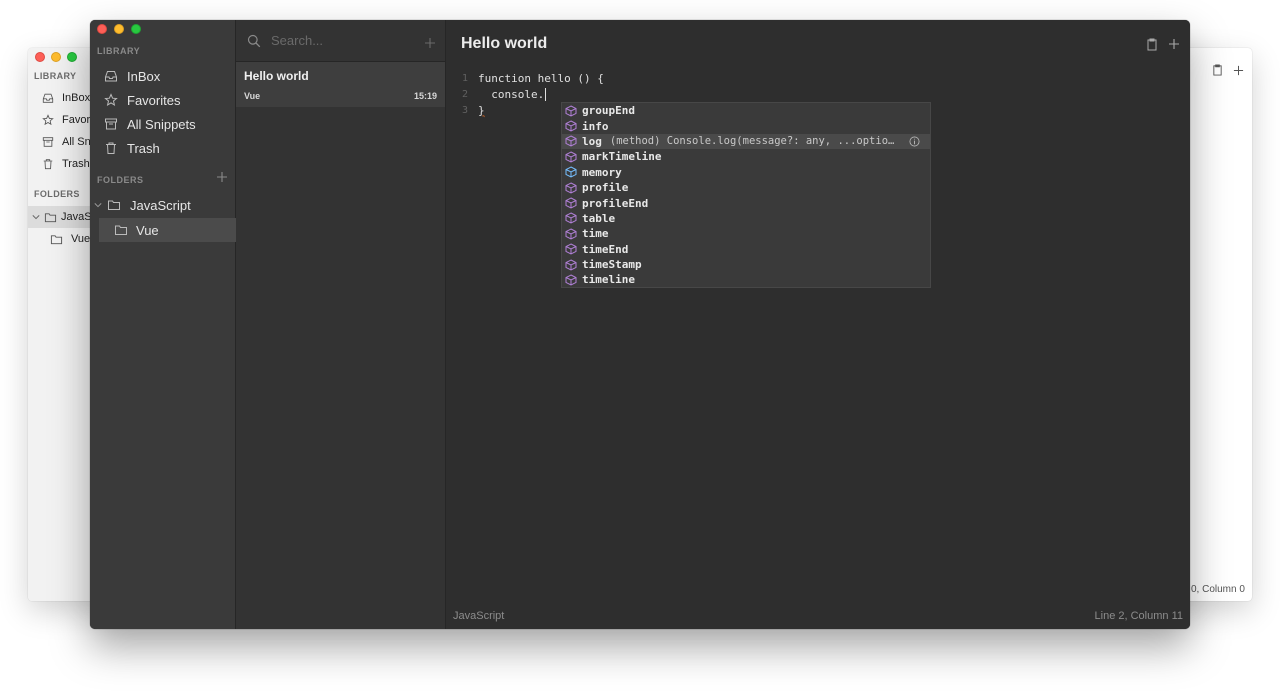  What do you see at coordinates (525, 78) in the screenshot?
I see `code-line: 1 function hello () {` at bounding box center [525, 78].